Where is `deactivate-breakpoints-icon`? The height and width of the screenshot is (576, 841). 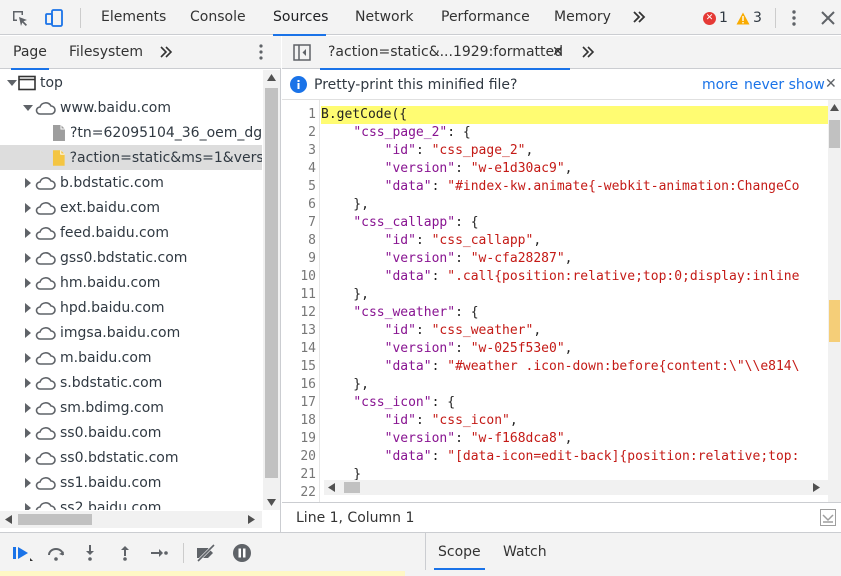 deactivate-breakpoints-icon is located at coordinates (205, 553).